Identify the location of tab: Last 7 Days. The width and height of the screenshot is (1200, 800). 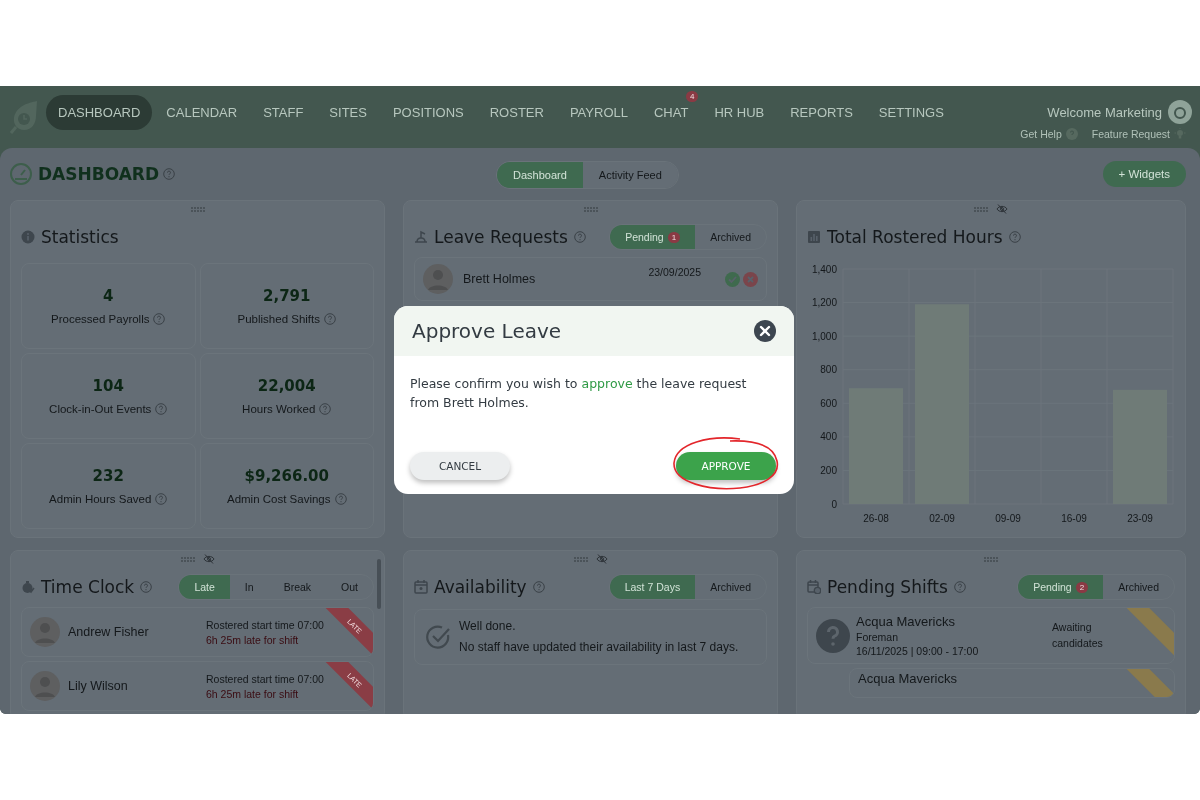
(652, 587).